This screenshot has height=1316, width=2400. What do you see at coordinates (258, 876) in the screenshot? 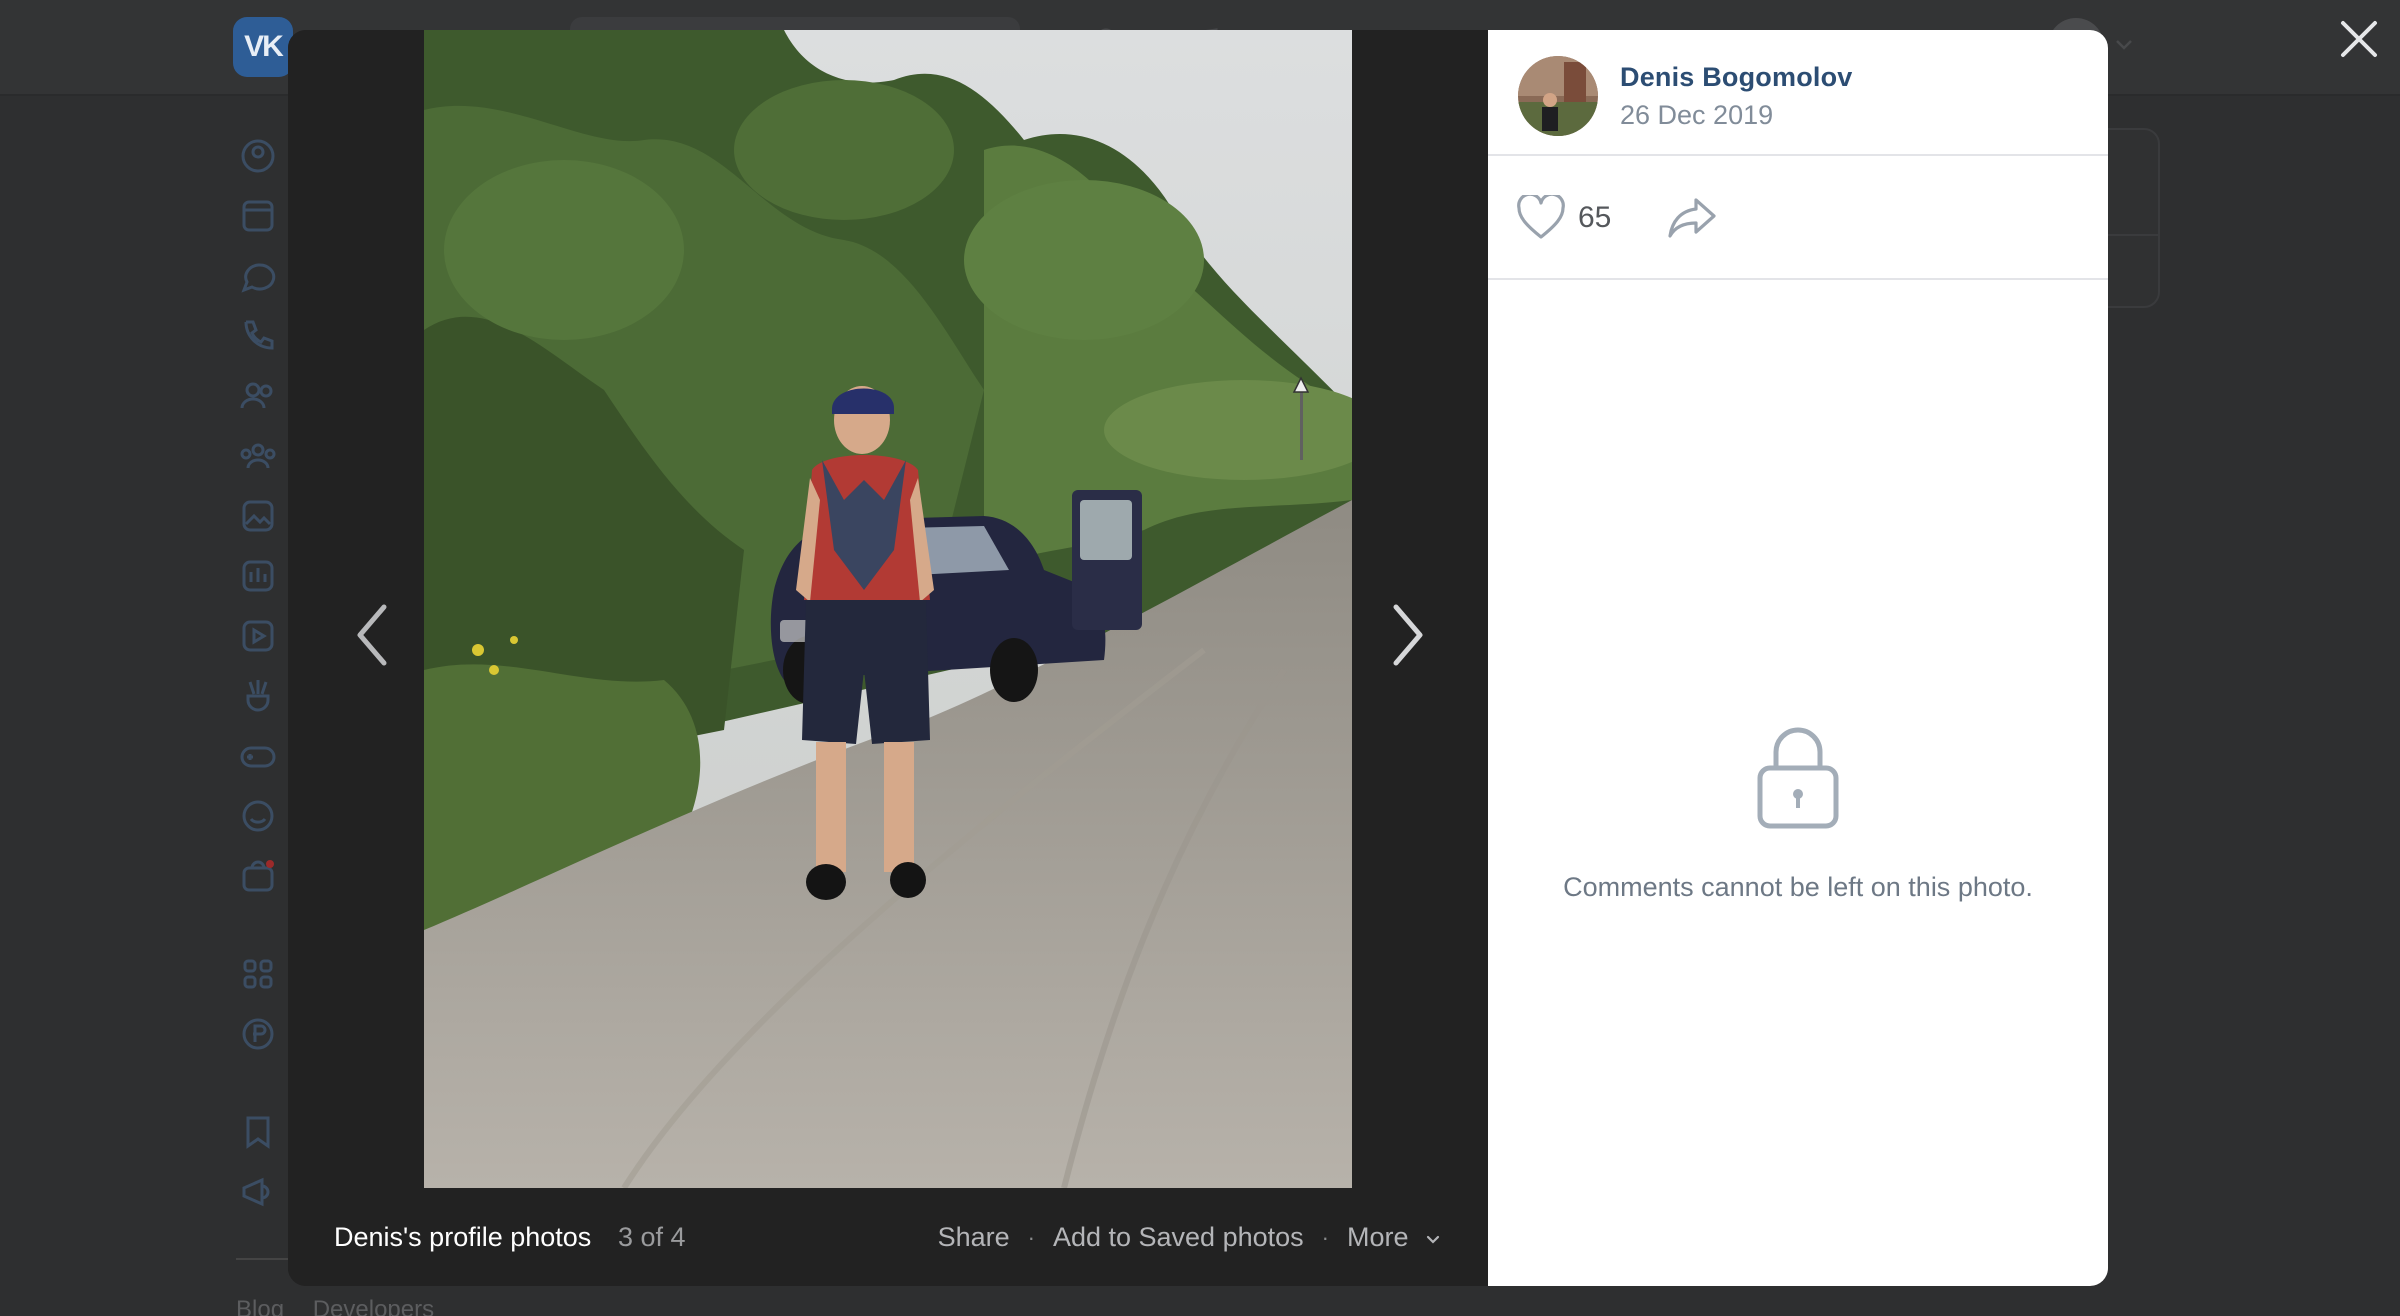
I see `market-icon` at bounding box center [258, 876].